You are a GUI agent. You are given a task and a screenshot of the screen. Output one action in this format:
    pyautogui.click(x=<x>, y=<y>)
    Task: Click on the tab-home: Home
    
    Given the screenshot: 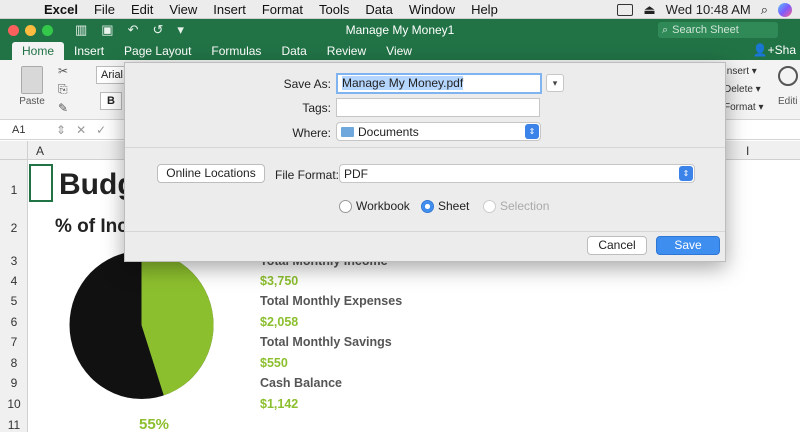 What is the action you would take?
    pyautogui.click(x=38, y=51)
    